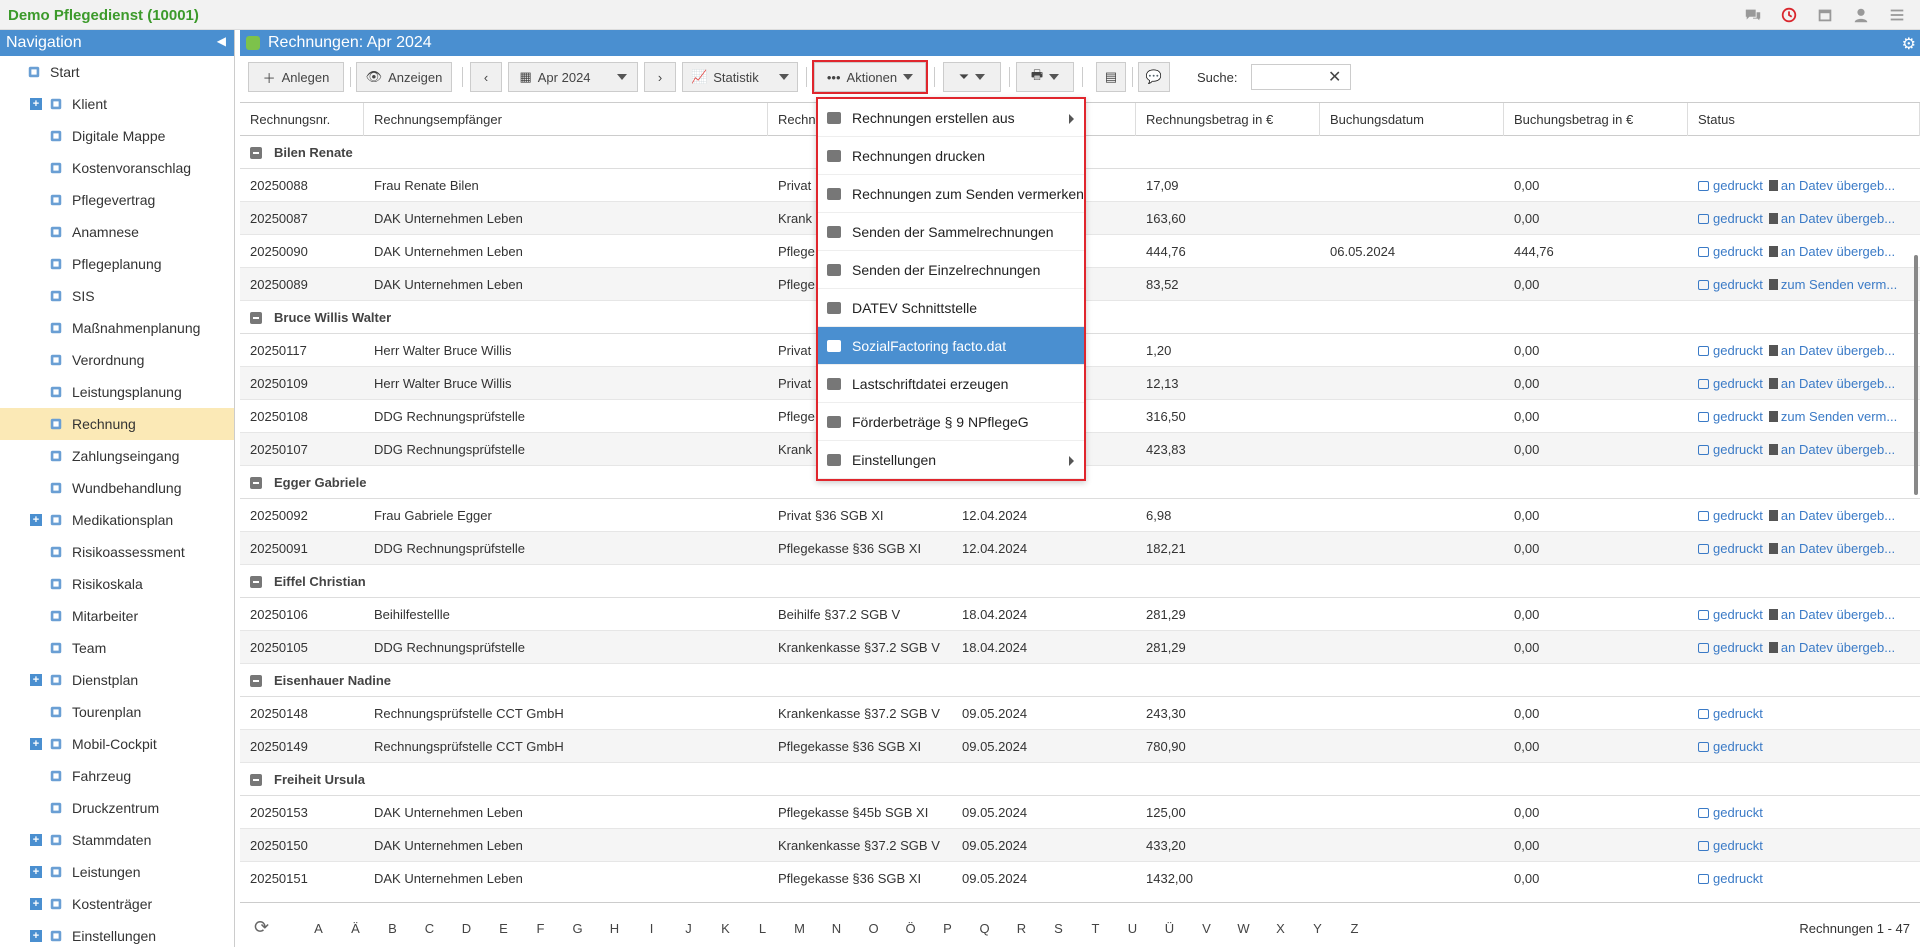 This screenshot has height=947, width=1920. I want to click on sidebar-item-sis: SIS, so click(117, 296).